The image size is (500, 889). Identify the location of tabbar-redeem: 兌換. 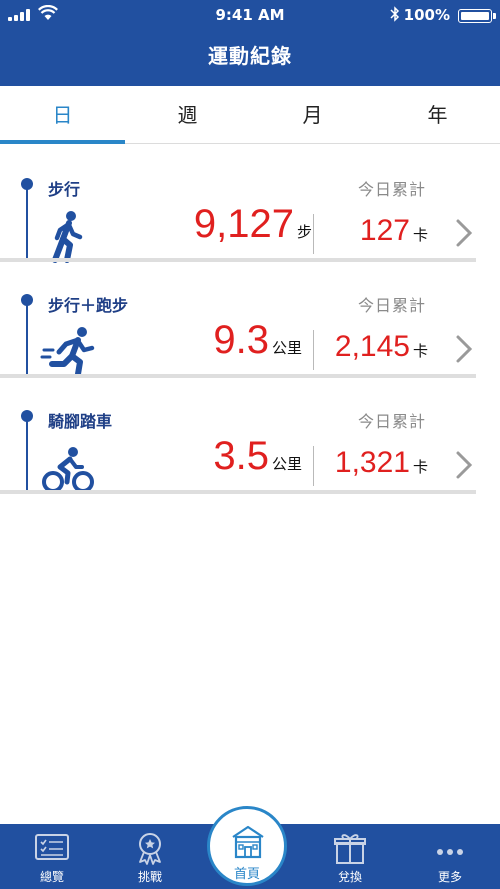
(350, 856).